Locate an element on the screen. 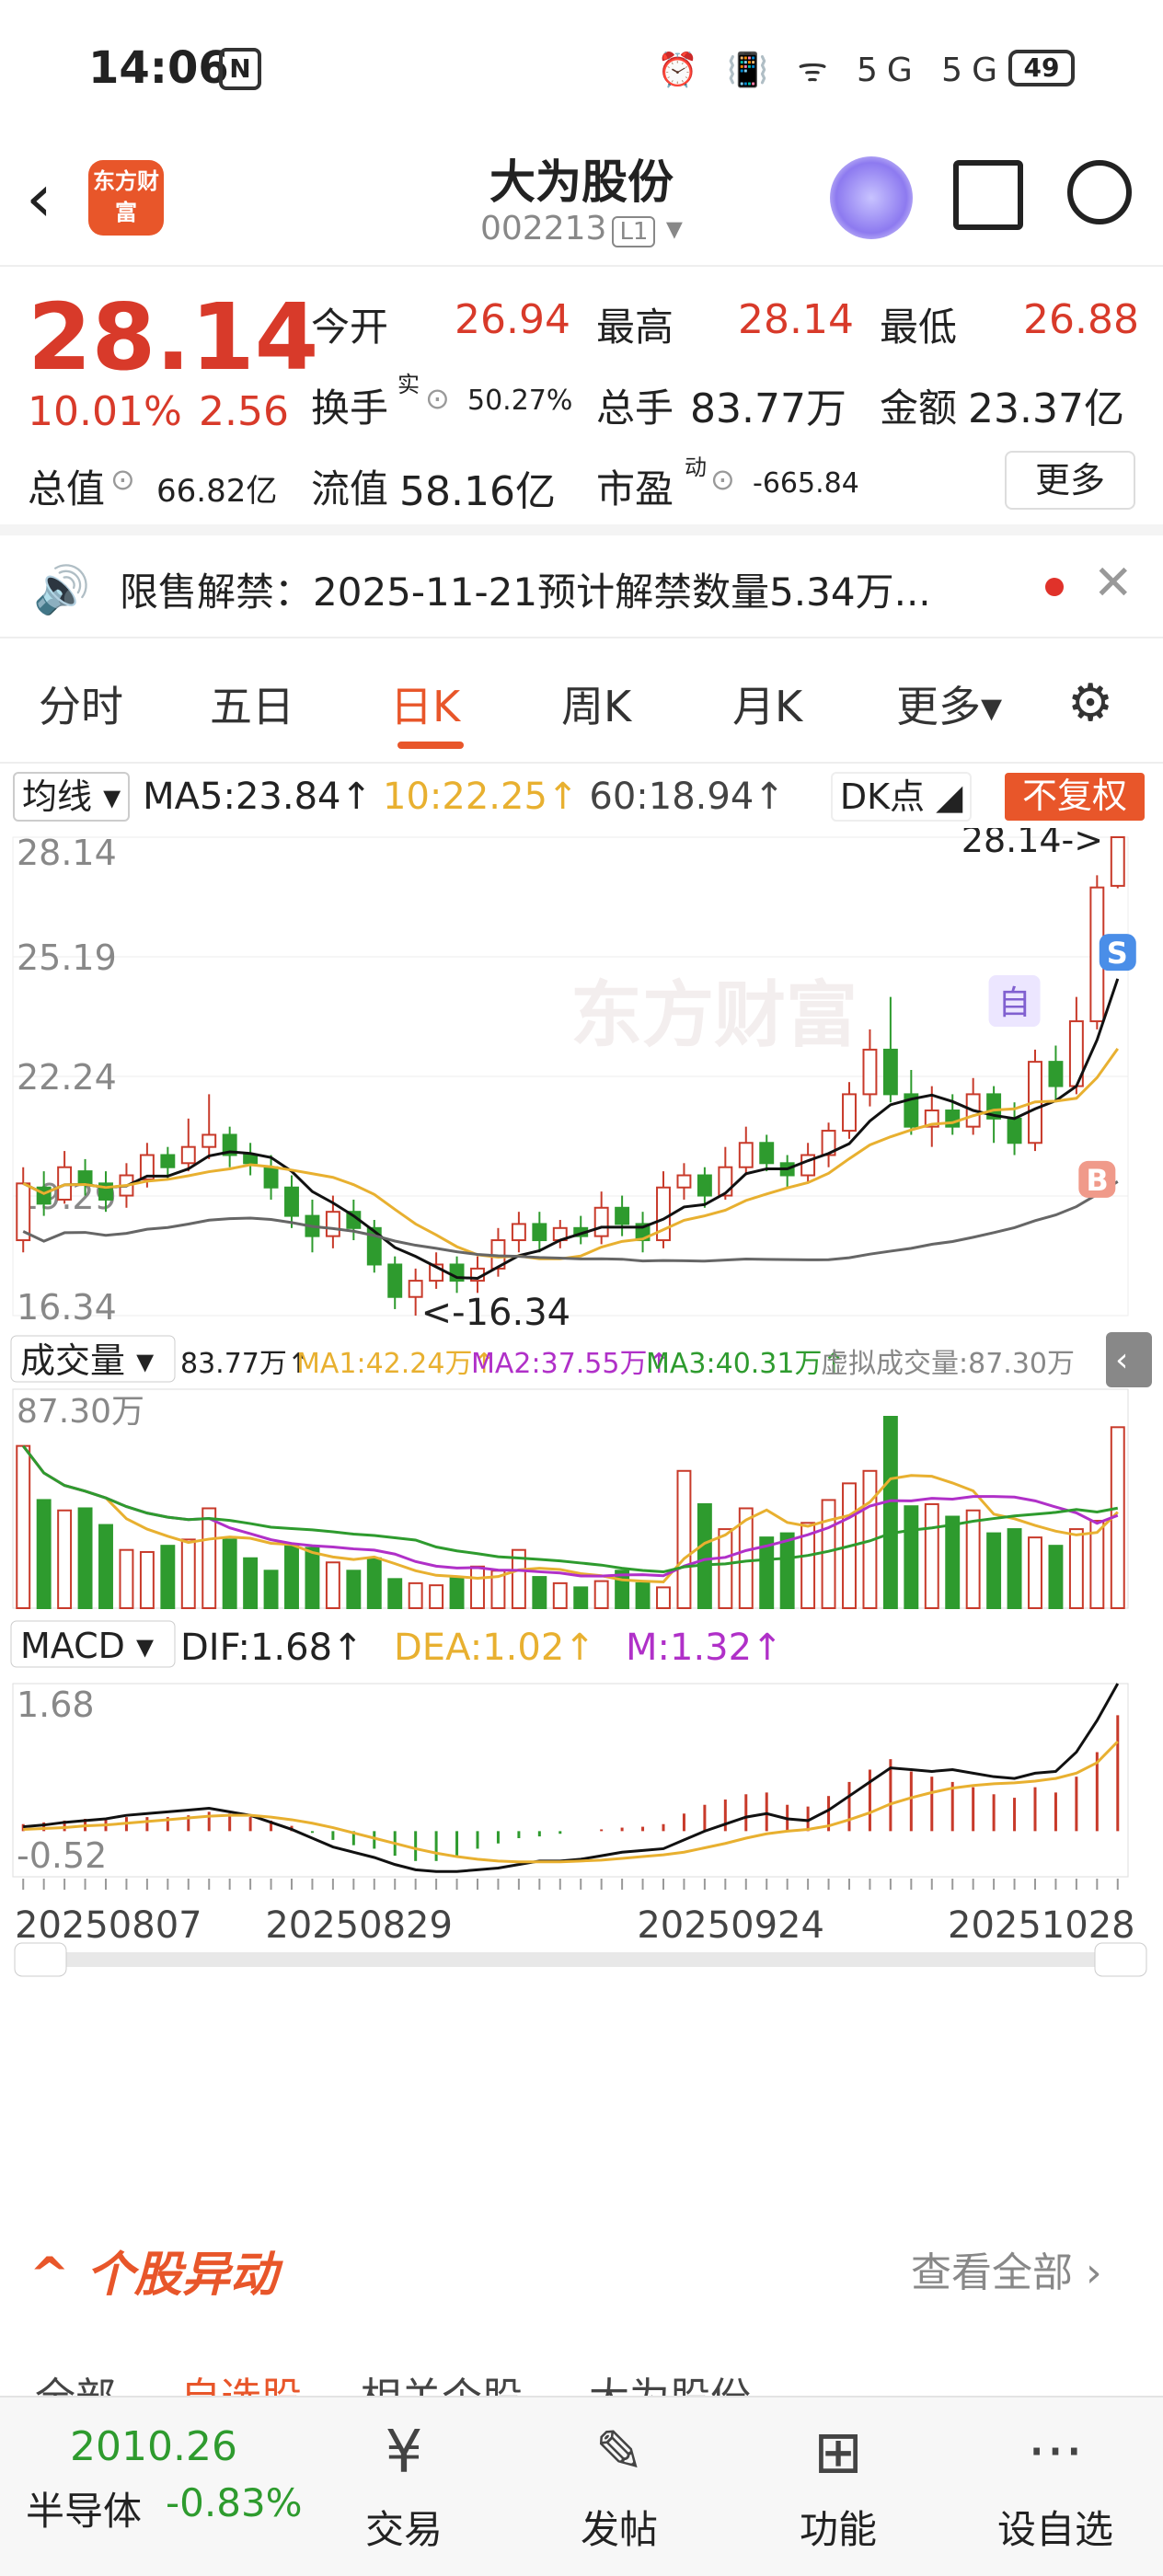  turnover-label: 换手 is located at coordinates (350, 408).